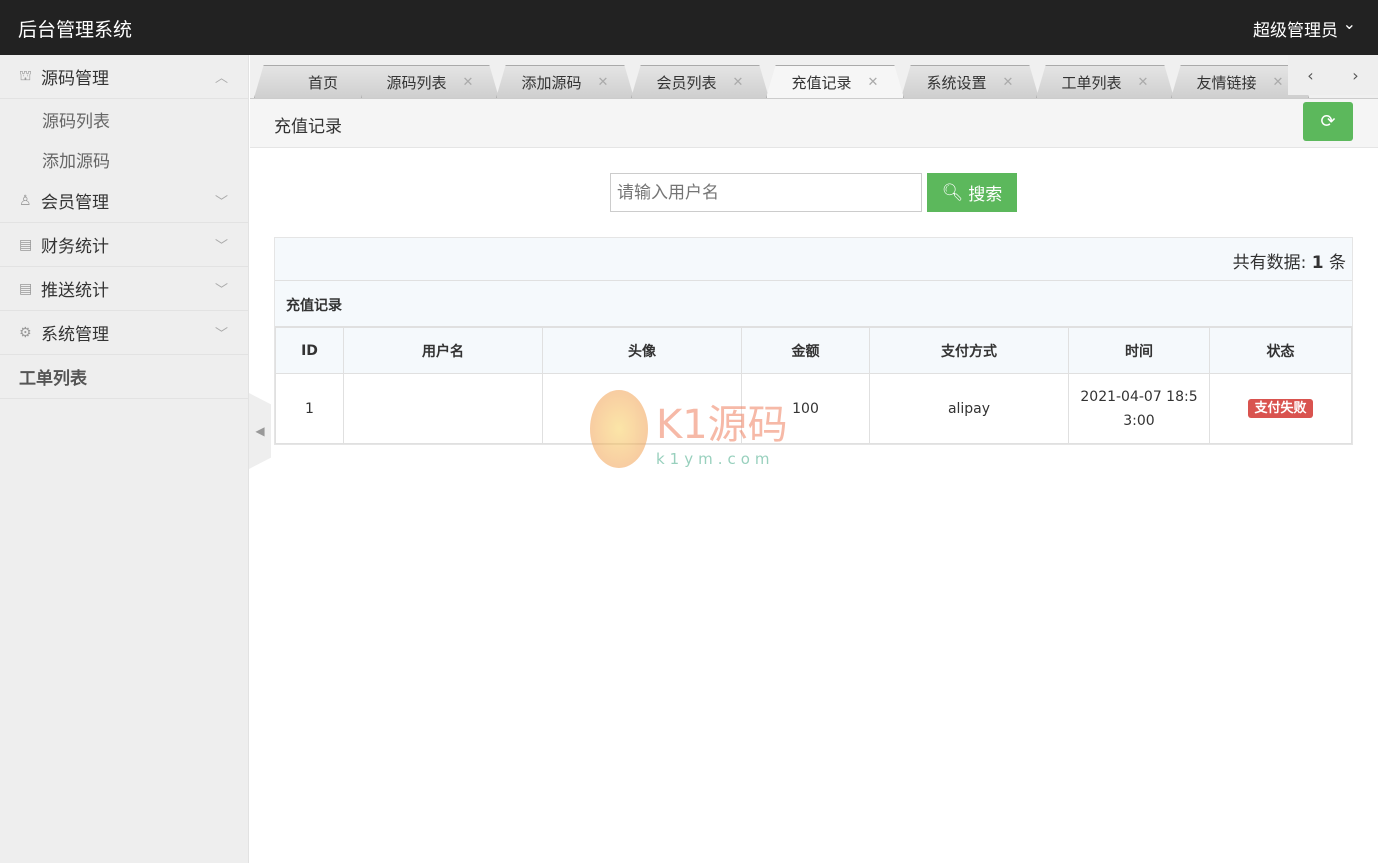 The image size is (1378, 863). I want to click on sidebar-group-push: ▤ 推送统计 ﹀, so click(124, 289).